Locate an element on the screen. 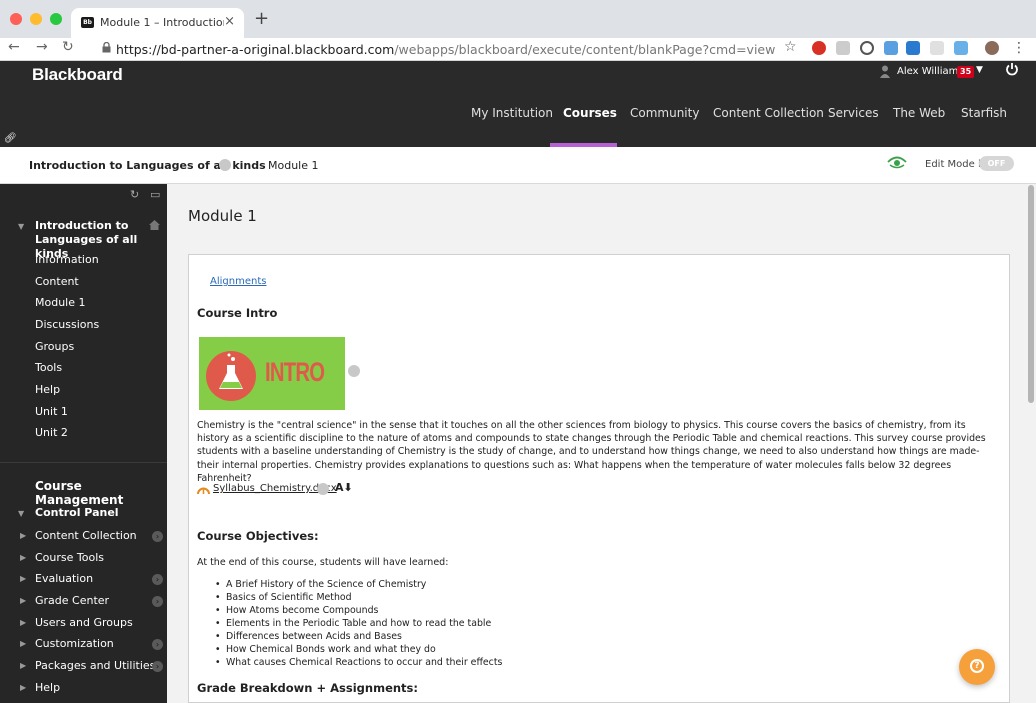  breadcrumb-current: Module 1 is located at coordinates (293, 165).